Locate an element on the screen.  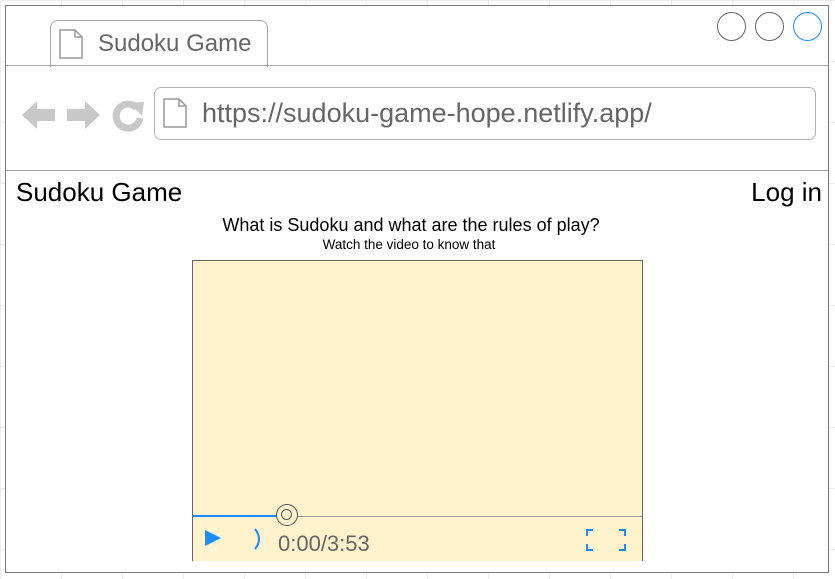
progress-fill is located at coordinates (240, 516).